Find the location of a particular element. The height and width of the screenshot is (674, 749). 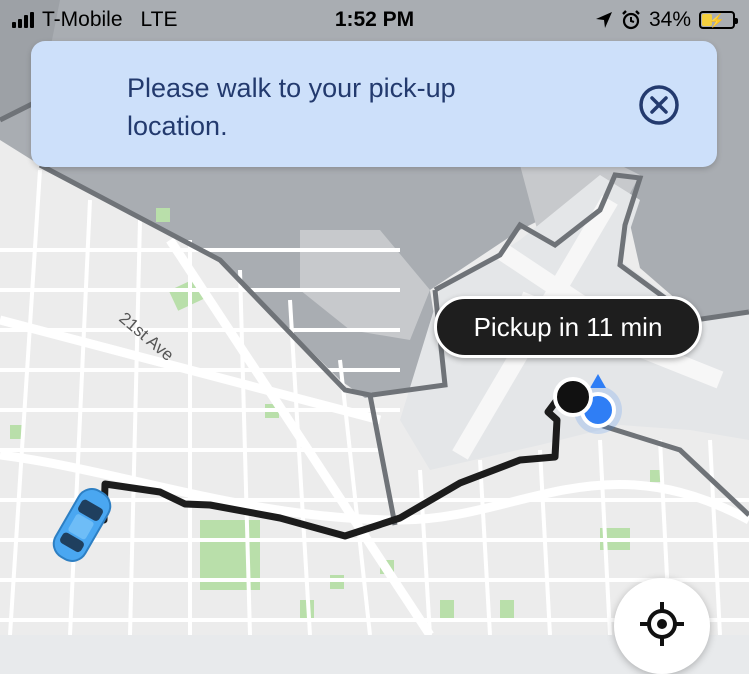

status-bar: T-Mobile LTE 1:52 PM 34% ⚡ is located at coordinates (374, 20).